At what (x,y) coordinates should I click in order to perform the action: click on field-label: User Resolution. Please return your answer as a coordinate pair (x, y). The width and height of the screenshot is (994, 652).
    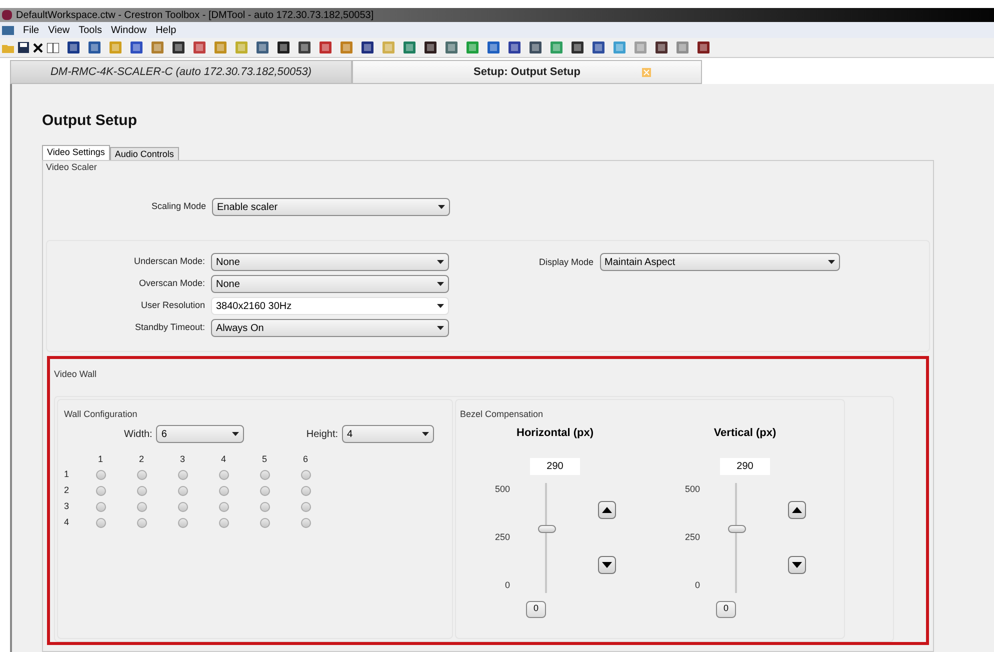
    Looking at the image, I should click on (172, 305).